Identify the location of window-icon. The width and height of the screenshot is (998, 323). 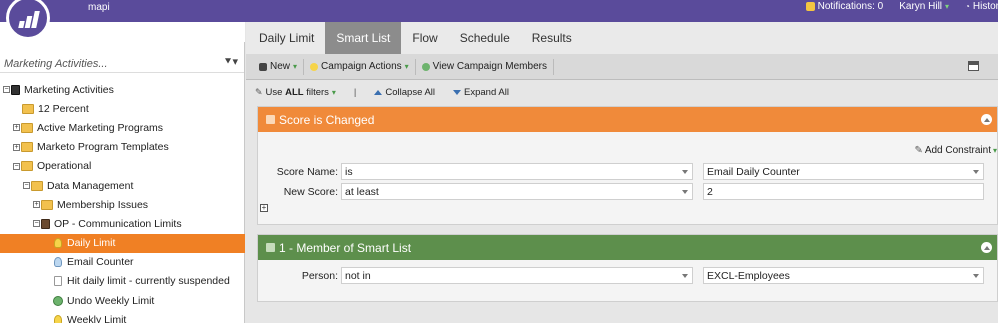
(973, 66).